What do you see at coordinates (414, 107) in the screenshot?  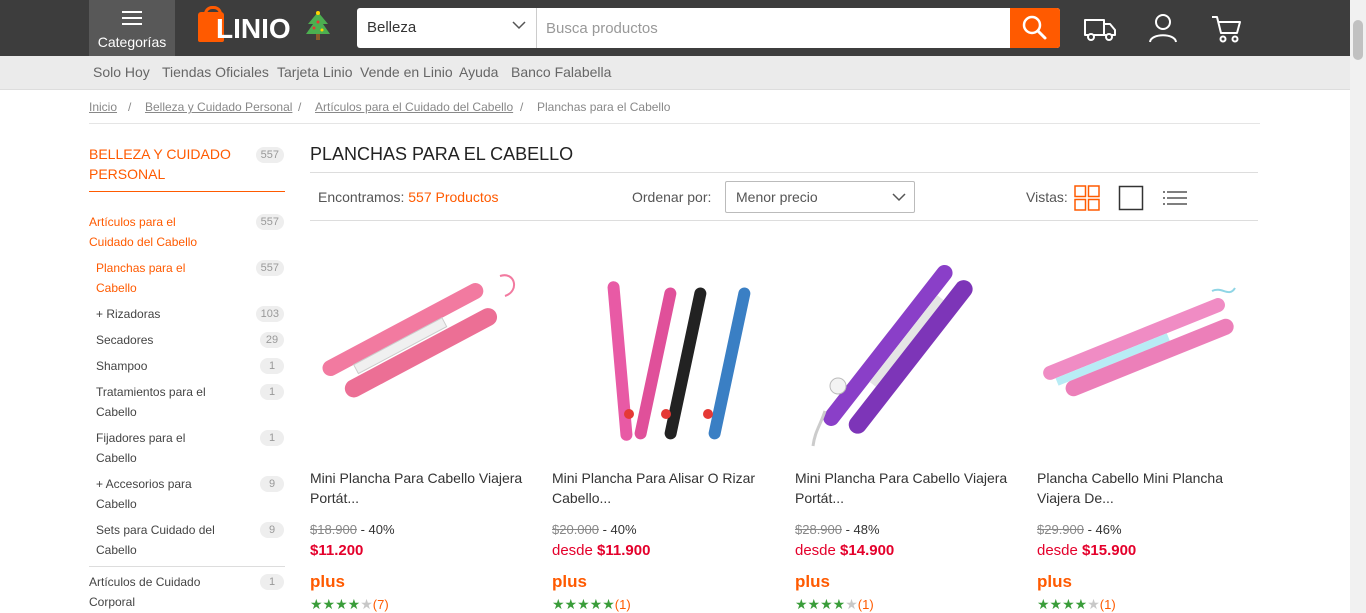 I see `breadcrumb-cuidado-cabello: Artículos para el Cuidado del Cabello` at bounding box center [414, 107].